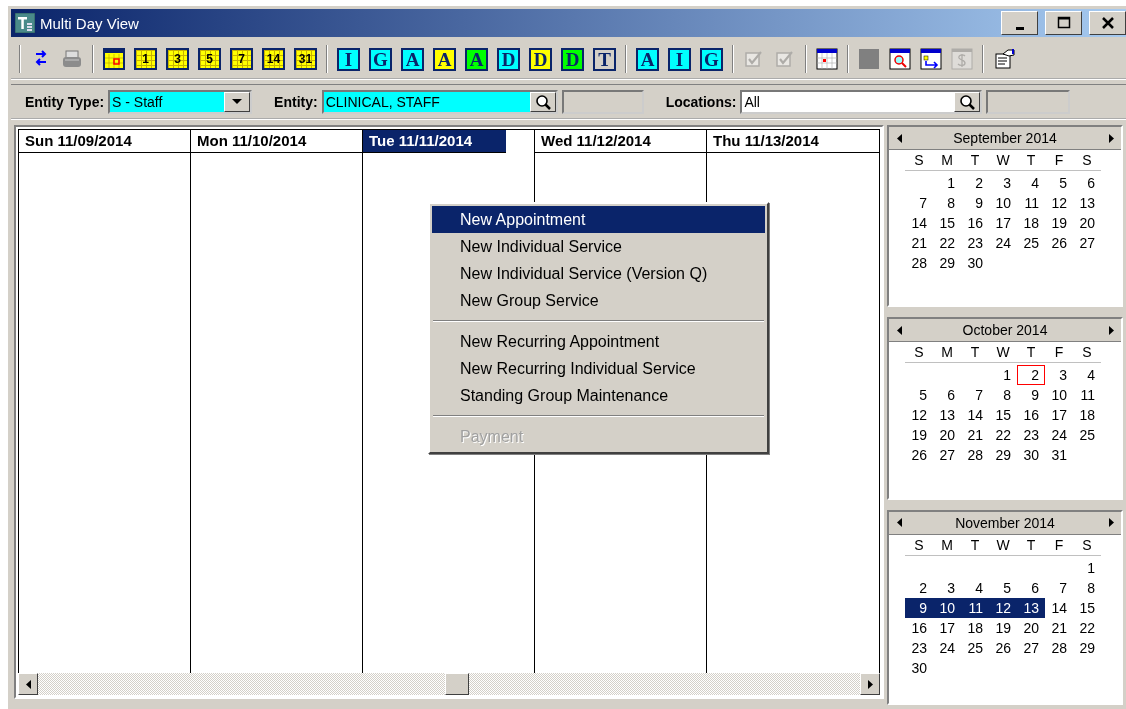 This screenshot has height=709, width=1126. Describe the element at coordinates (439, 101) in the screenshot. I see `lookup-field: CLINICAL, STAFF` at that location.